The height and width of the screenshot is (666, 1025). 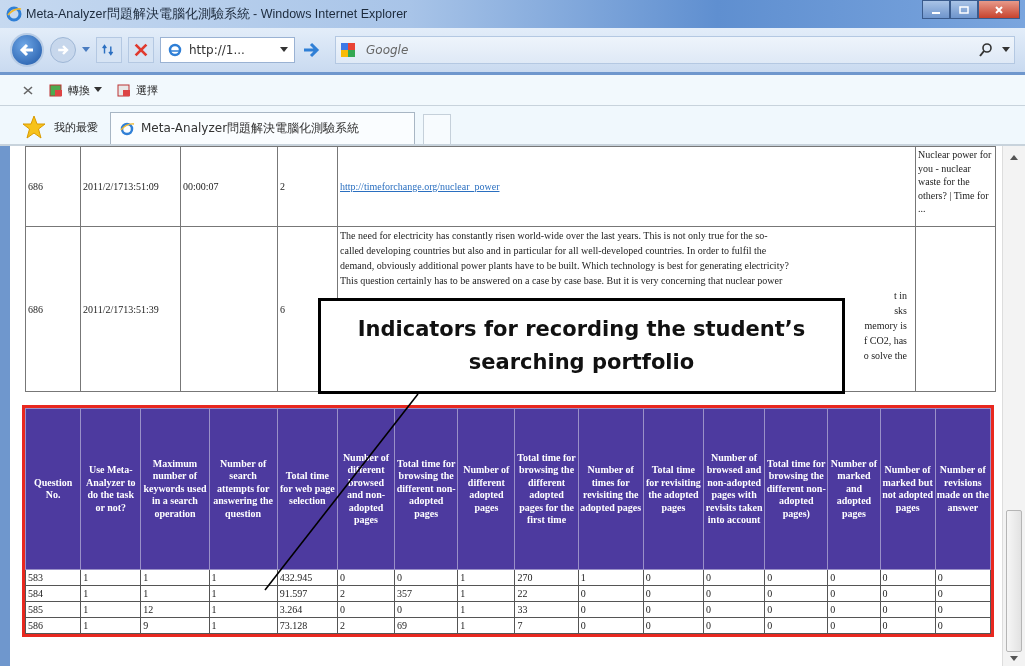 I want to click on stop-button, so click(x=141, y=50).